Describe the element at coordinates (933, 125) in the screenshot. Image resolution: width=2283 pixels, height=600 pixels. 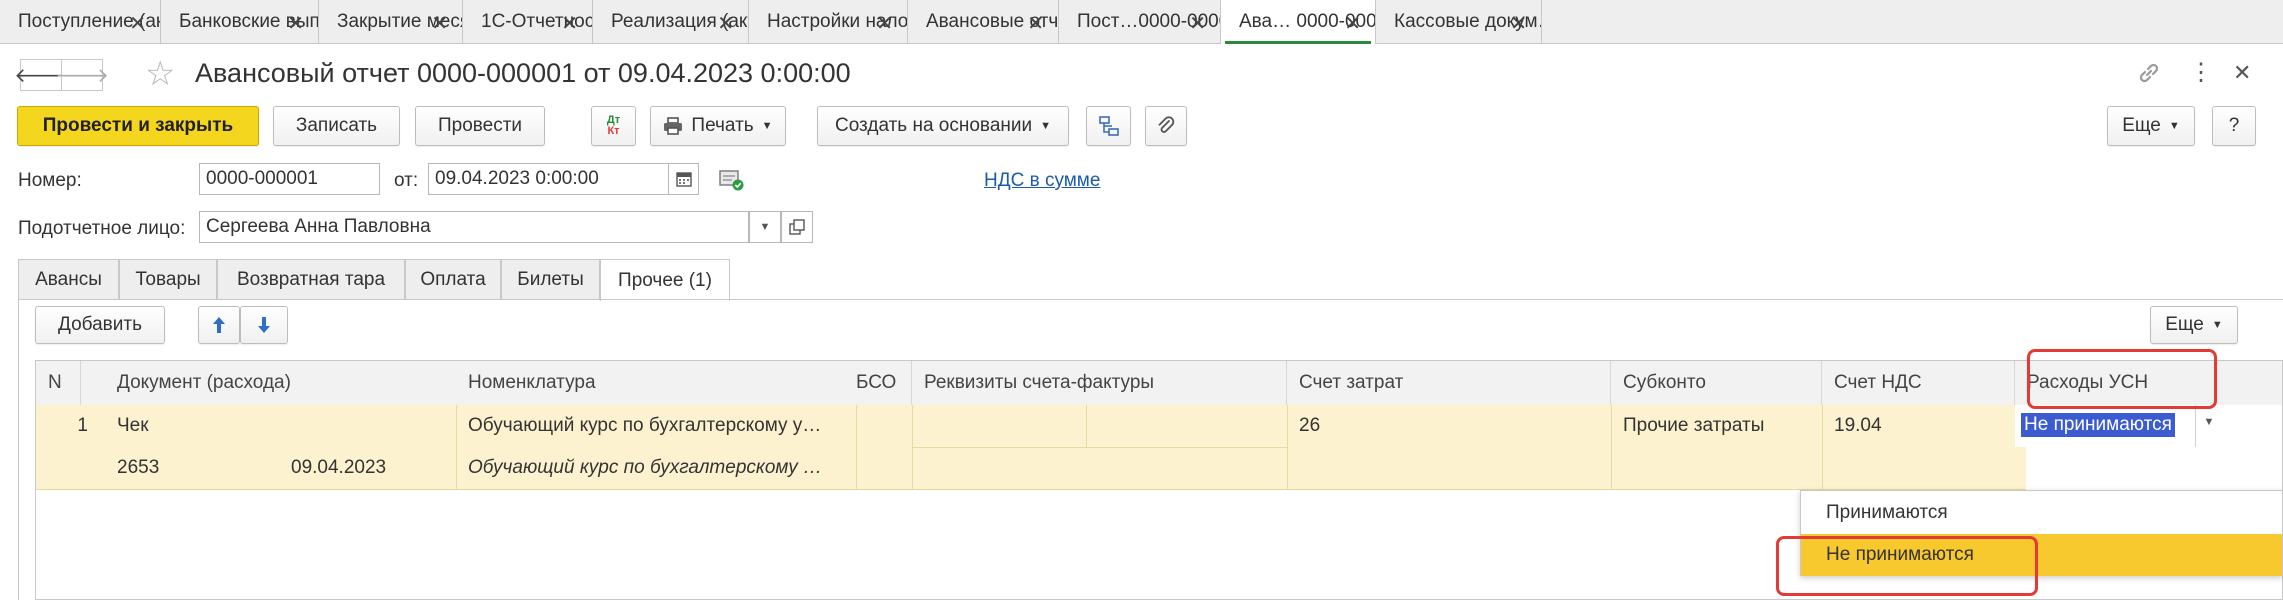
I see `create-based-on-label: Создать на основании` at that location.